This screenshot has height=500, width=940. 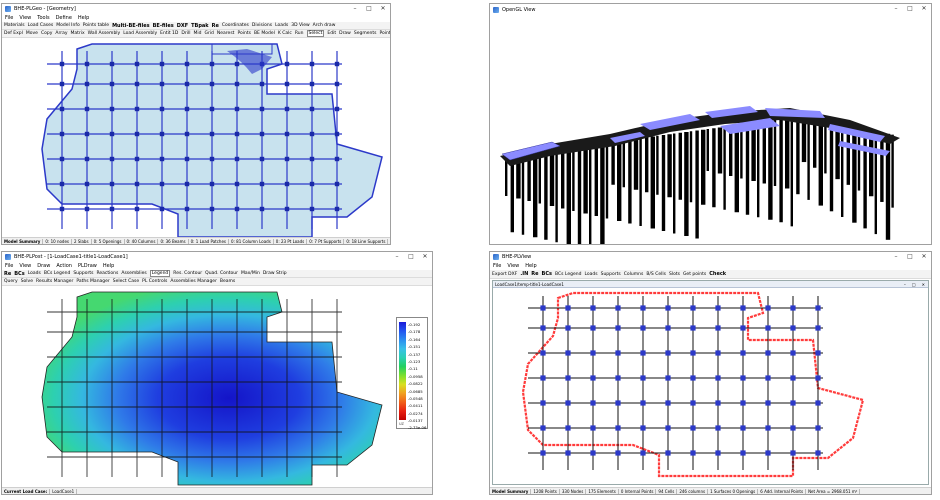 What do you see at coordinates (275, 273) in the screenshot?
I see `tool-draw-strip: Draw Strip` at bounding box center [275, 273].